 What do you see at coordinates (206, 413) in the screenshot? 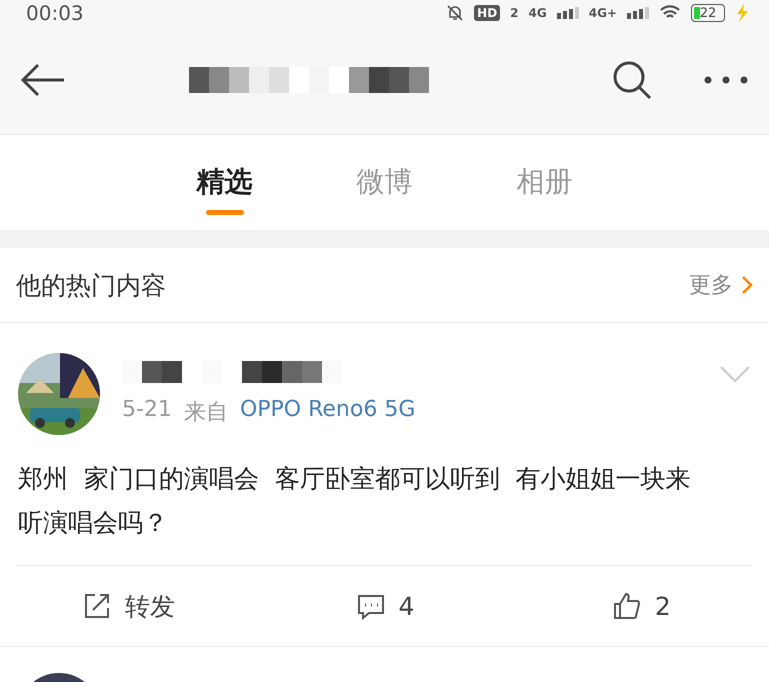
I see `source-label: 来自` at bounding box center [206, 413].